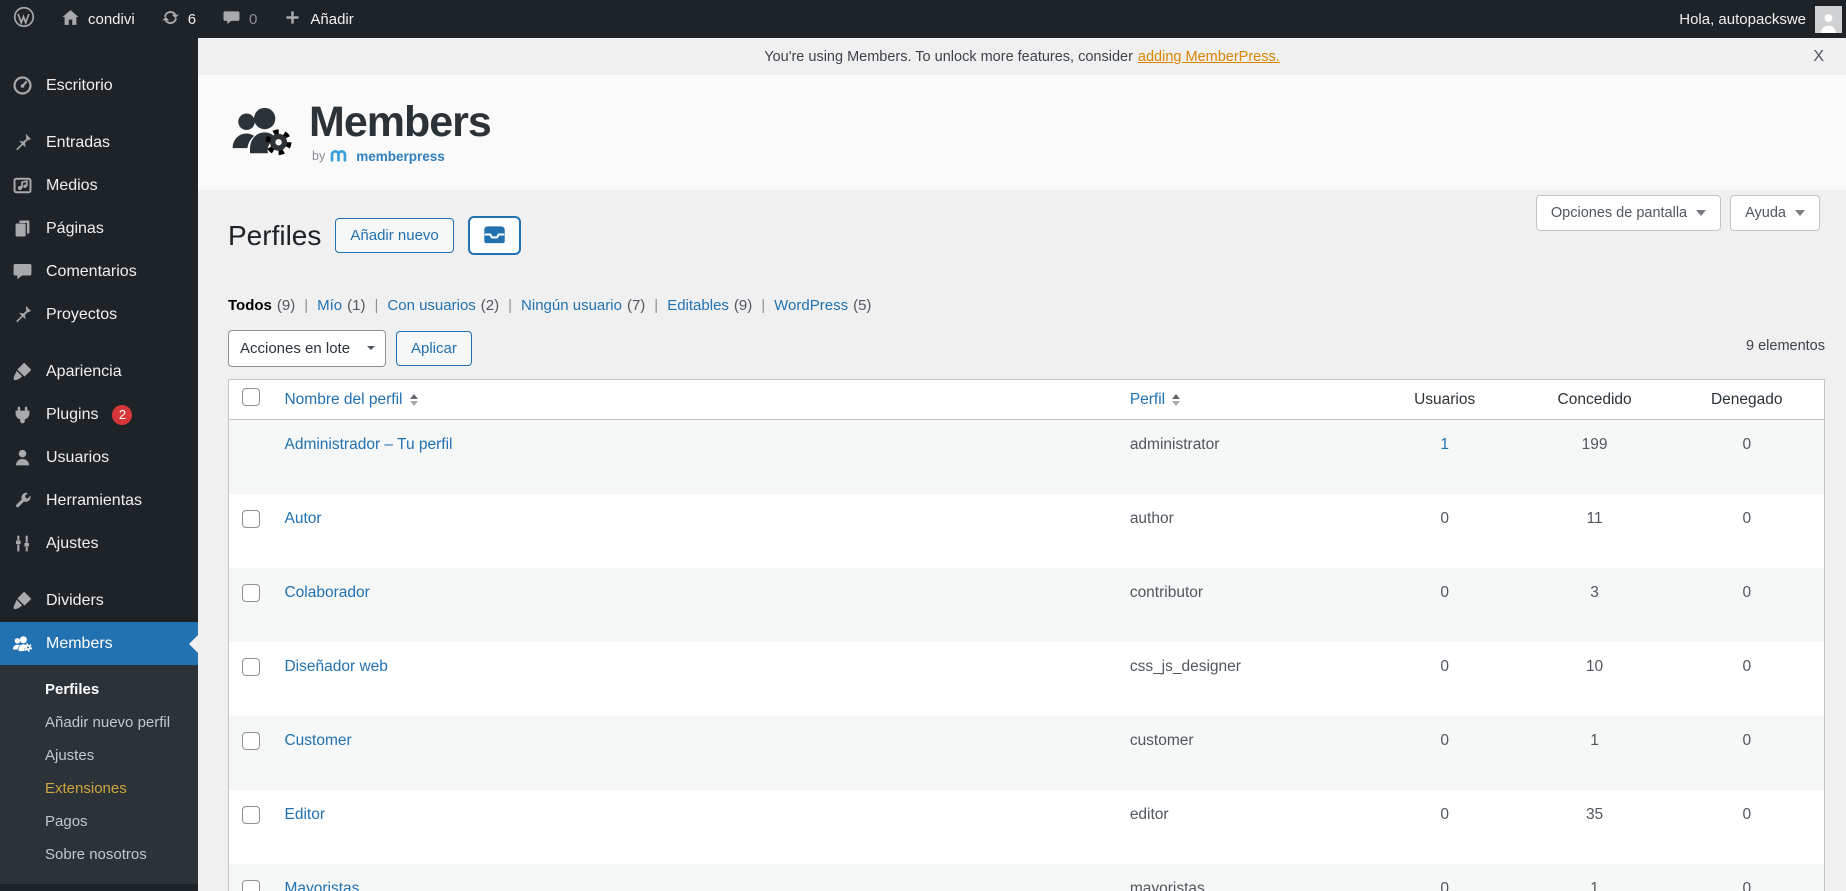  What do you see at coordinates (99, 371) in the screenshot?
I see `sidebar-item-apariencia: Apariencia` at bounding box center [99, 371].